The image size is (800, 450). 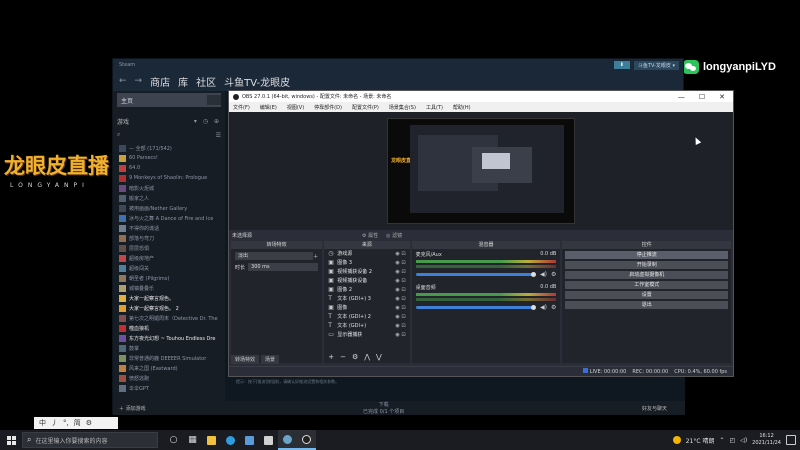 What do you see at coordinates (169, 100) in the screenshot?
I see `home-button: 主页` at bounding box center [169, 100].